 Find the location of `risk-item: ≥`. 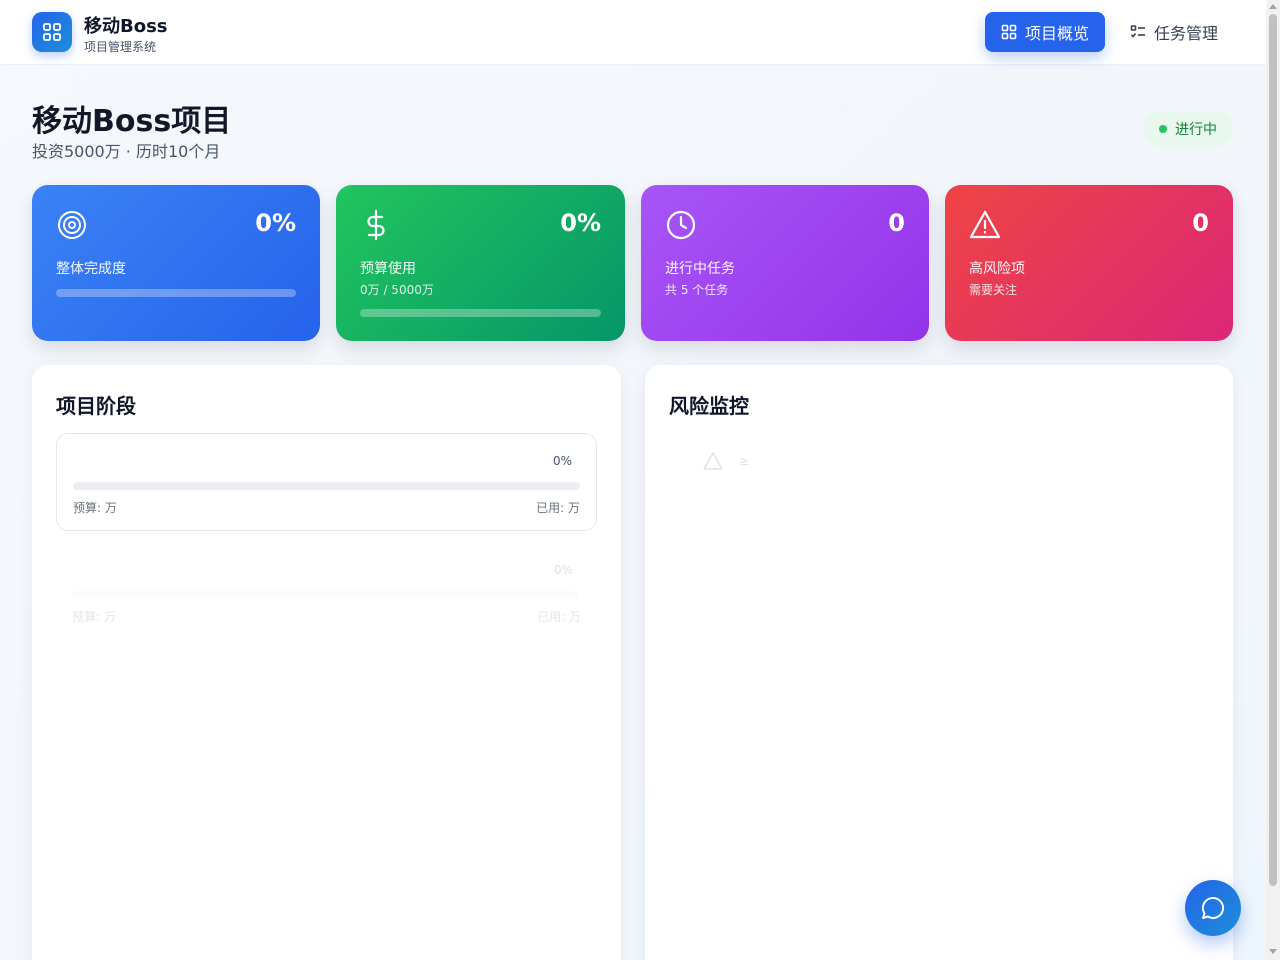

risk-item: ≥ is located at coordinates (726, 461).